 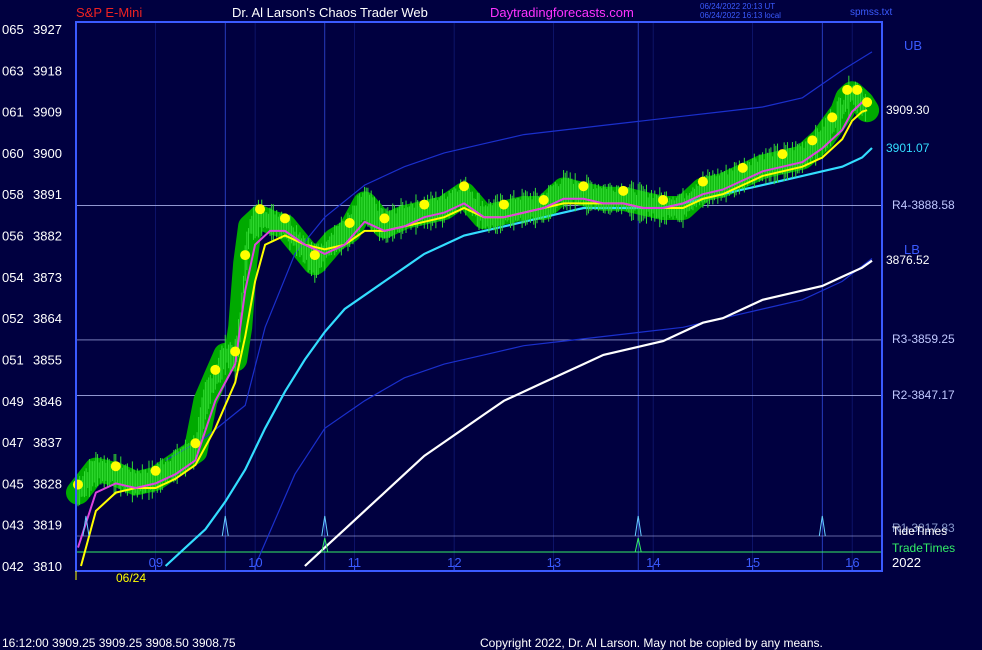 What do you see at coordinates (13, 194) in the screenshot?
I see `y-tick-prefix-3891: 058` at bounding box center [13, 194].